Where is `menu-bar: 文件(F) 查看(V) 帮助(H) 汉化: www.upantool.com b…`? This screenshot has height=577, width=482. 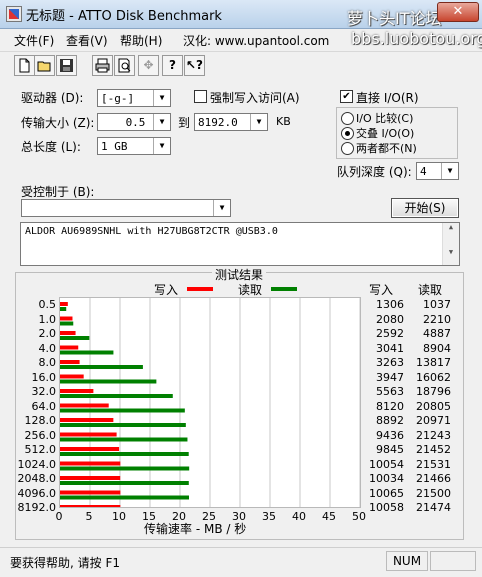
menu-bar: 文件(F) 查看(V) 帮助(H) 汉化: www.upantool.com b… is located at coordinates (241, 40).